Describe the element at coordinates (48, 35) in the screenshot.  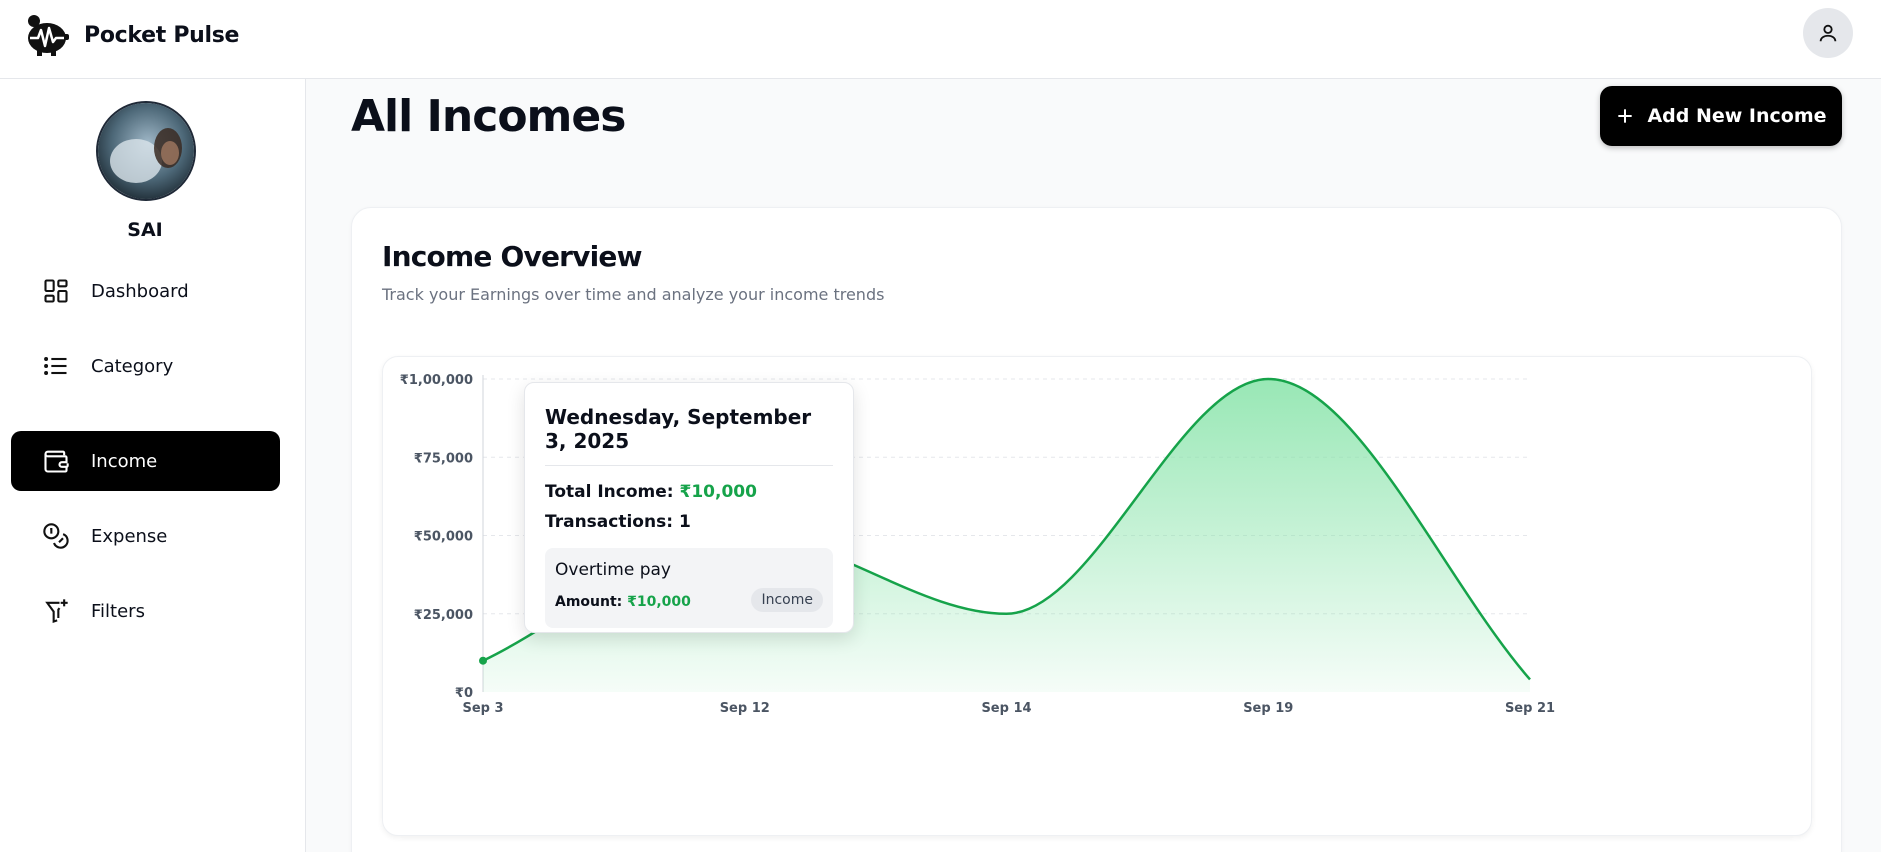
I see `piggy-bank-pulse-icon` at that location.